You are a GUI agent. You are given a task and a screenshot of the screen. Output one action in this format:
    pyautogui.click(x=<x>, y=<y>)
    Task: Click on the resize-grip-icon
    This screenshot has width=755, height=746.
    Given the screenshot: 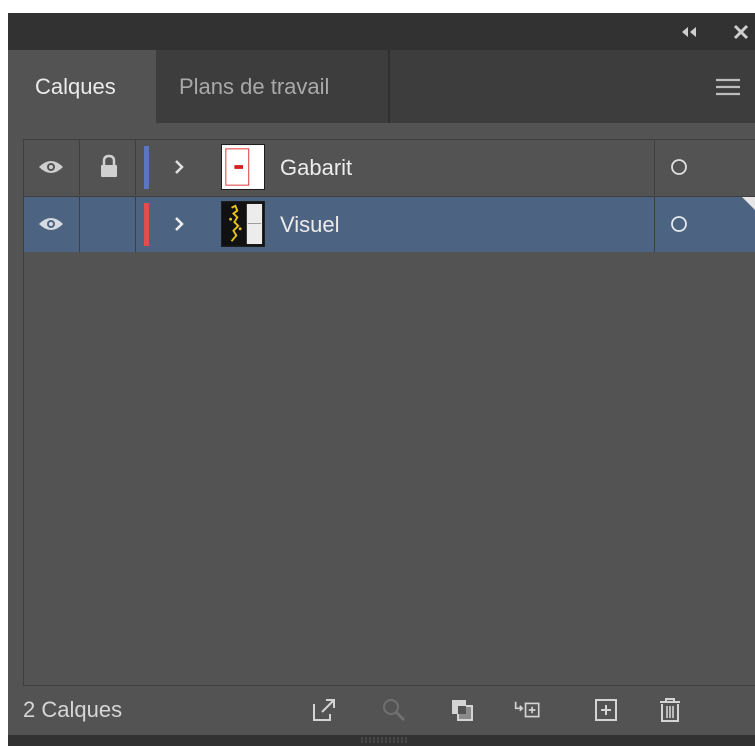 What is the action you would take?
    pyautogui.click(x=384, y=740)
    